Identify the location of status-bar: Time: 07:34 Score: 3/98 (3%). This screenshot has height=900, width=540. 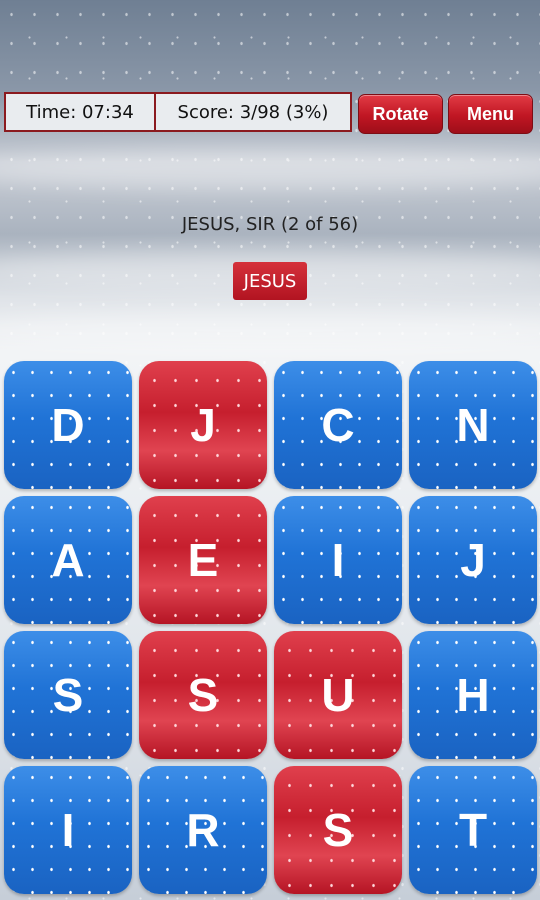
(178, 112).